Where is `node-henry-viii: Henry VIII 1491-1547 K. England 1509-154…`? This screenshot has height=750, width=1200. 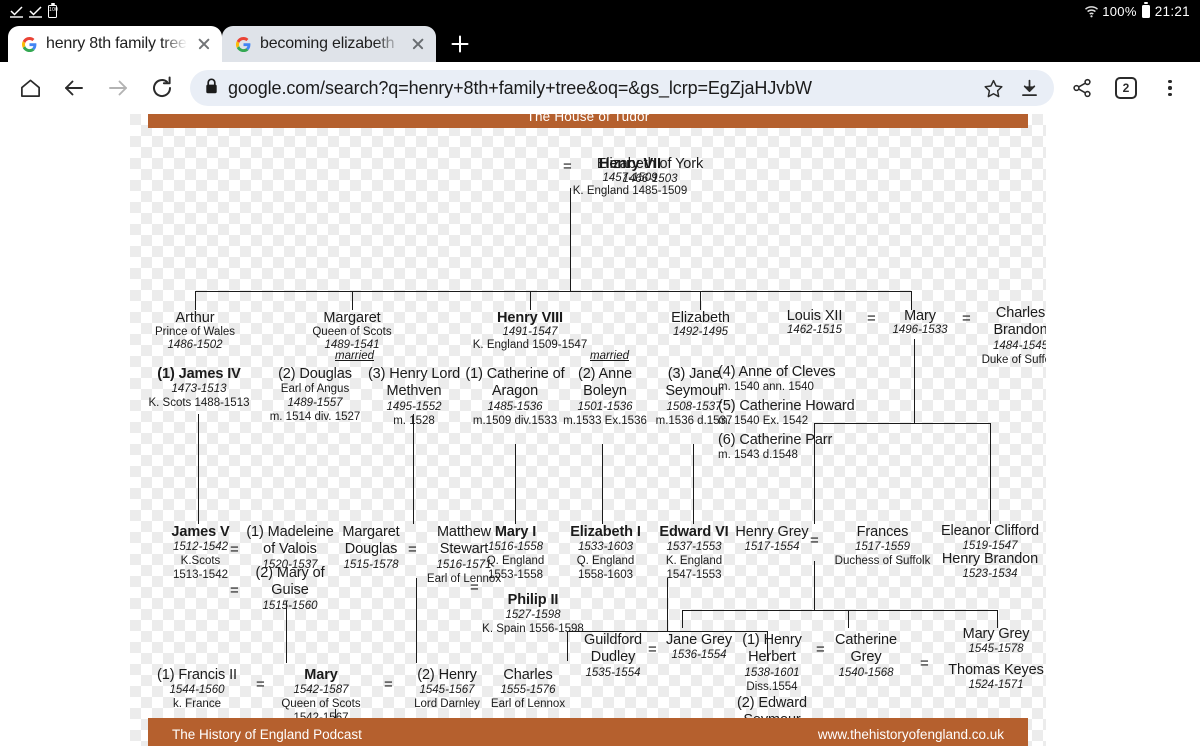 node-henry-viii: Henry VIII 1491-1547 K. England 1509-154… is located at coordinates (530, 331).